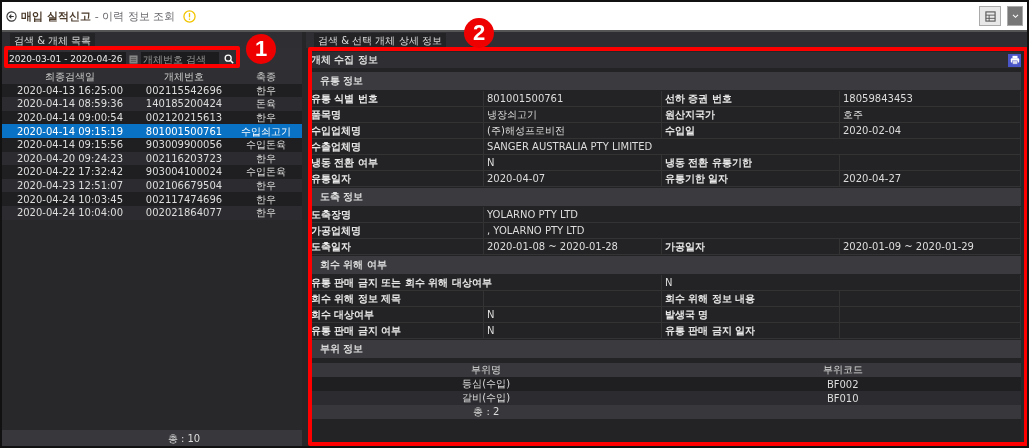  I want to click on column-header: 축종, so click(266, 77).